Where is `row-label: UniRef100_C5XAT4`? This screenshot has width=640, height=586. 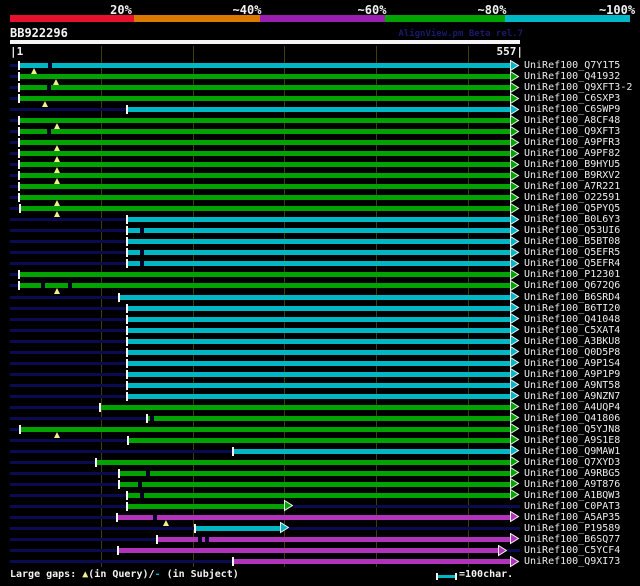 row-label: UniRef100_C5XAT4 is located at coordinates (572, 330).